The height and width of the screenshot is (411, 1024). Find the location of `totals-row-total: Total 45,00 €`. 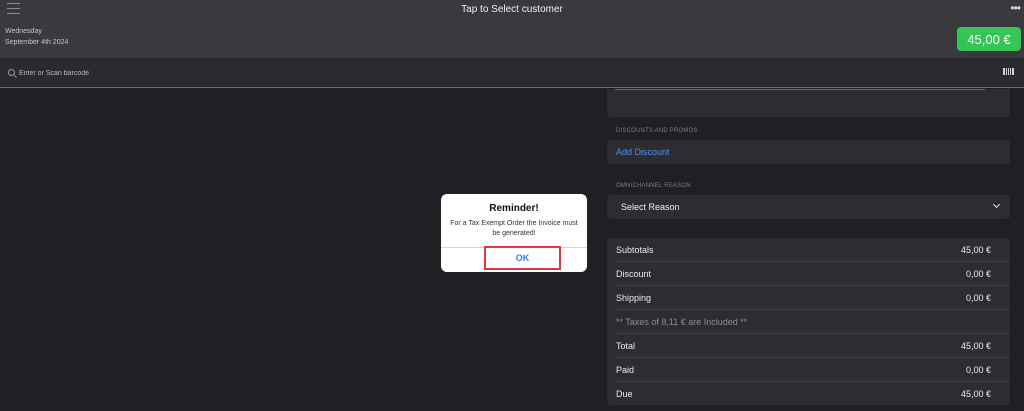

totals-row-total: Total 45,00 € is located at coordinates (808, 346).